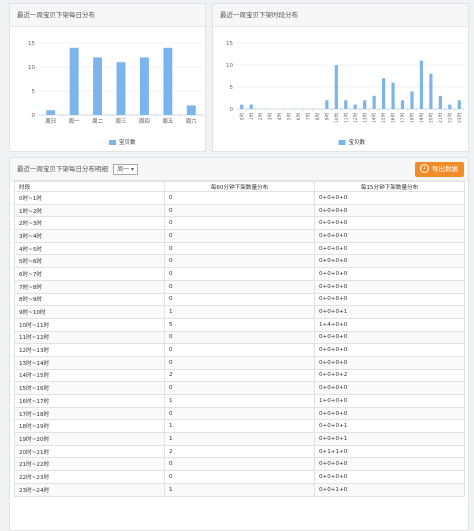 This screenshot has width=474, height=531. Describe the element at coordinates (383, 117) in the screenshot. I see `x-tick-label: 15时` at that location.